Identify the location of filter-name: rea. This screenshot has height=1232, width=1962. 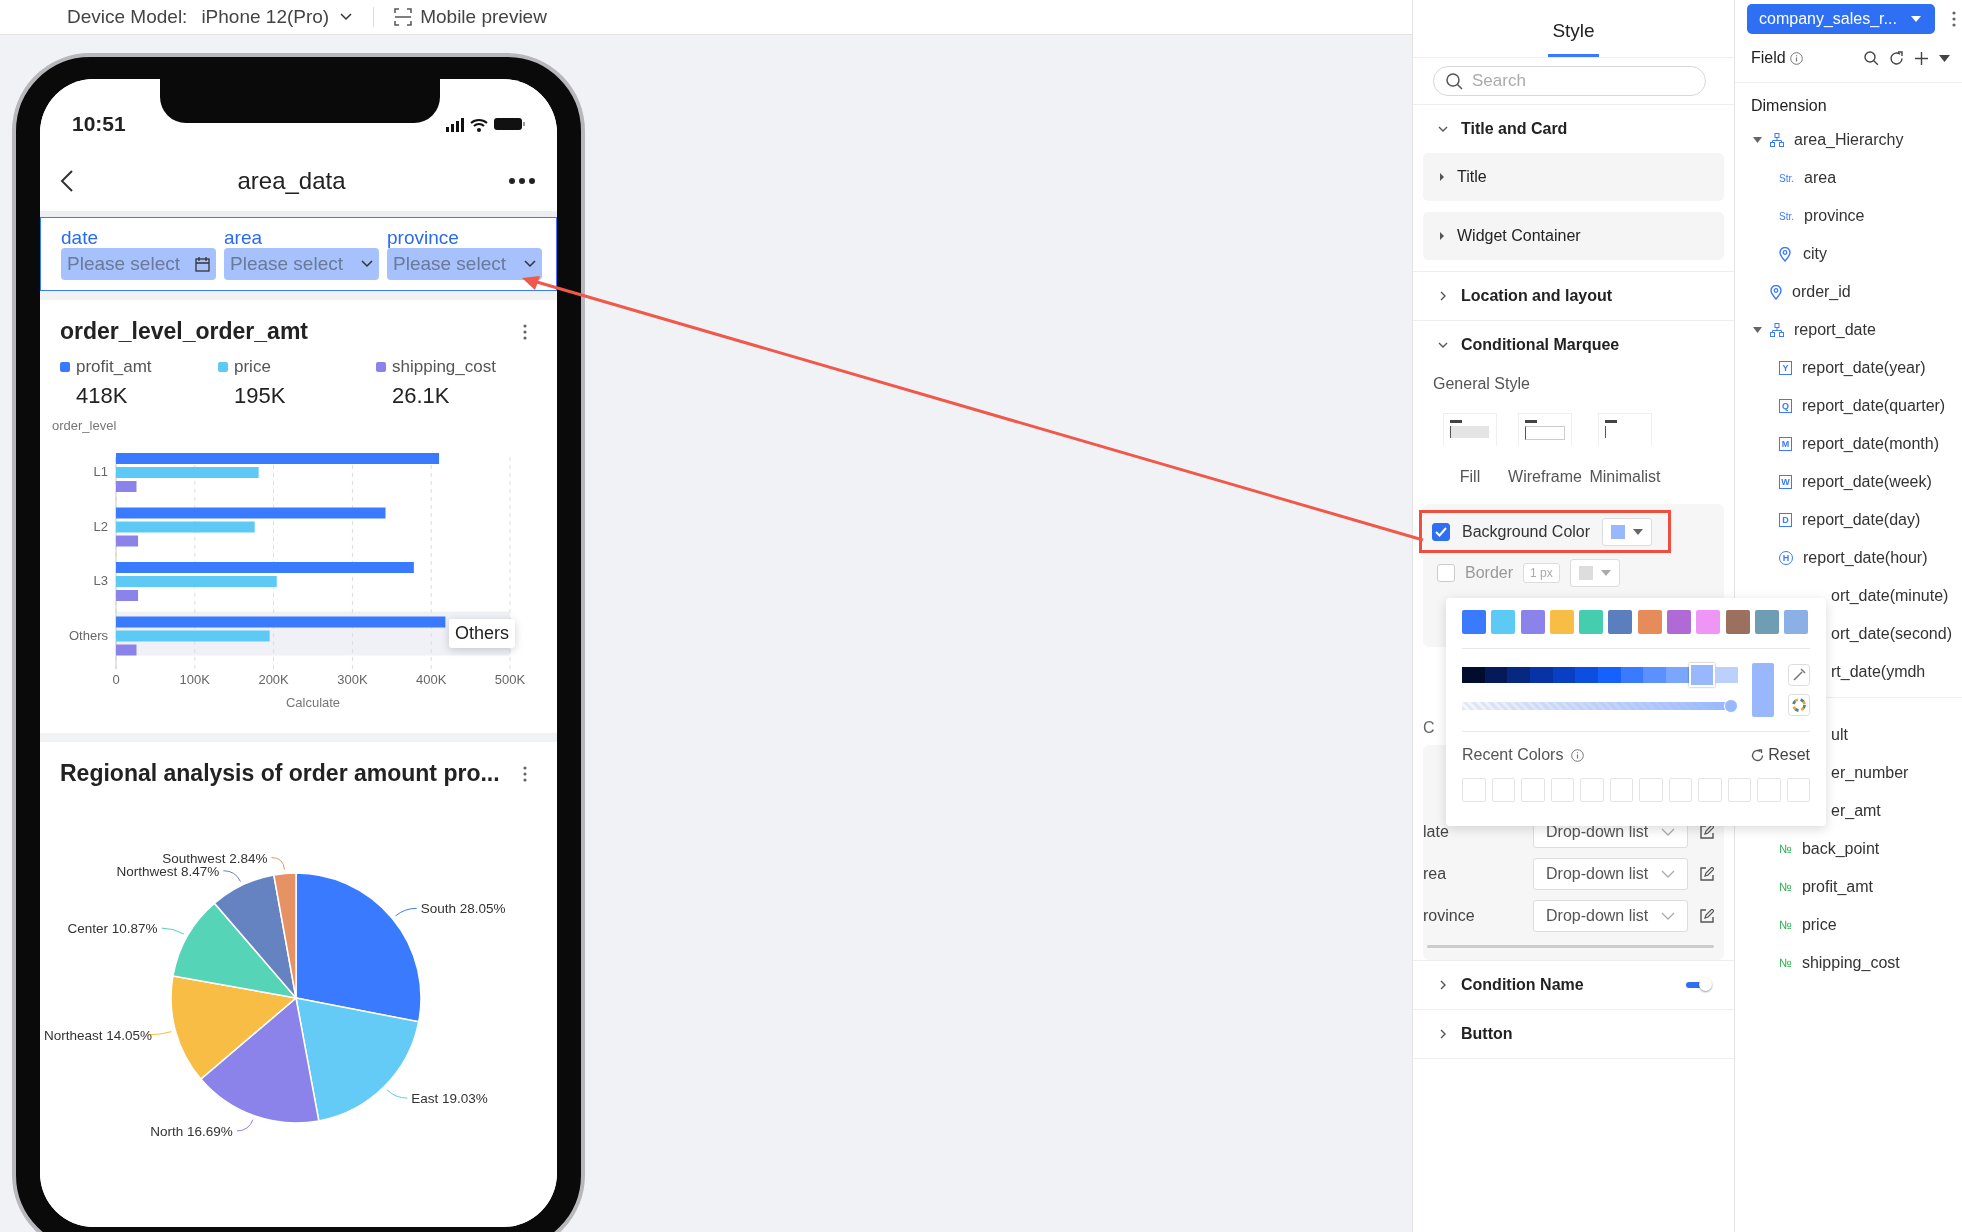
(1435, 874).